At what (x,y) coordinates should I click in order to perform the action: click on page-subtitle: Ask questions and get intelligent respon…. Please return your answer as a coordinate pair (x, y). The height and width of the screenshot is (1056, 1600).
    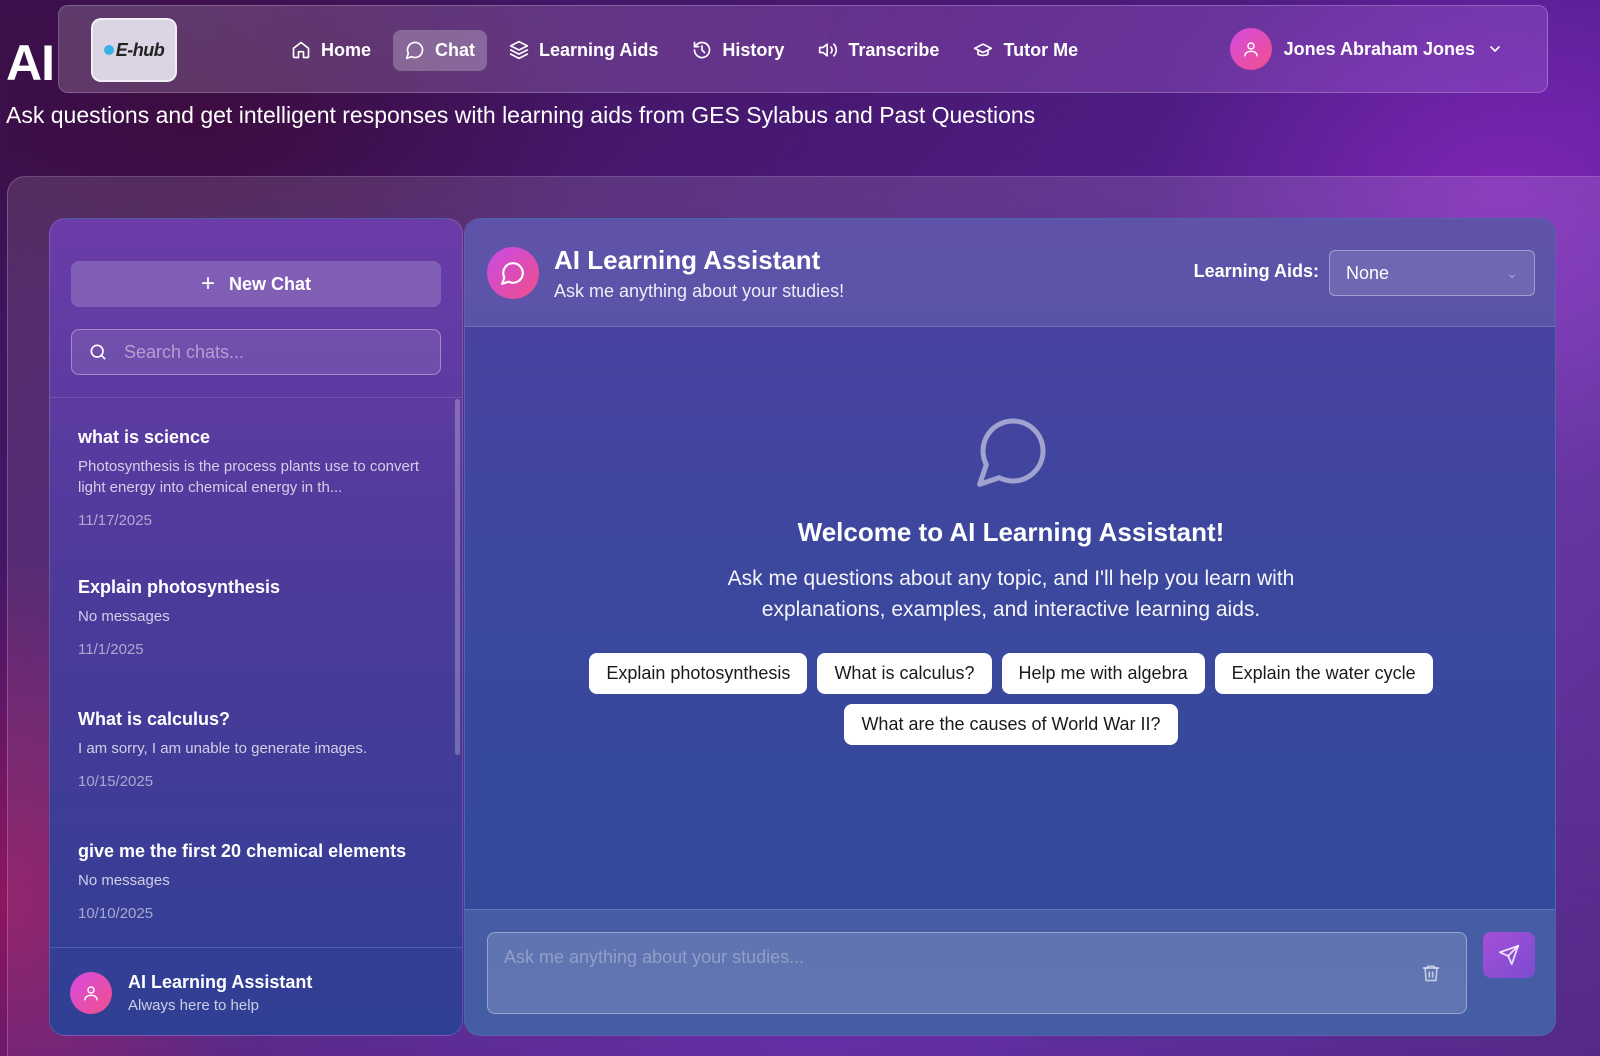
    Looking at the image, I should click on (521, 115).